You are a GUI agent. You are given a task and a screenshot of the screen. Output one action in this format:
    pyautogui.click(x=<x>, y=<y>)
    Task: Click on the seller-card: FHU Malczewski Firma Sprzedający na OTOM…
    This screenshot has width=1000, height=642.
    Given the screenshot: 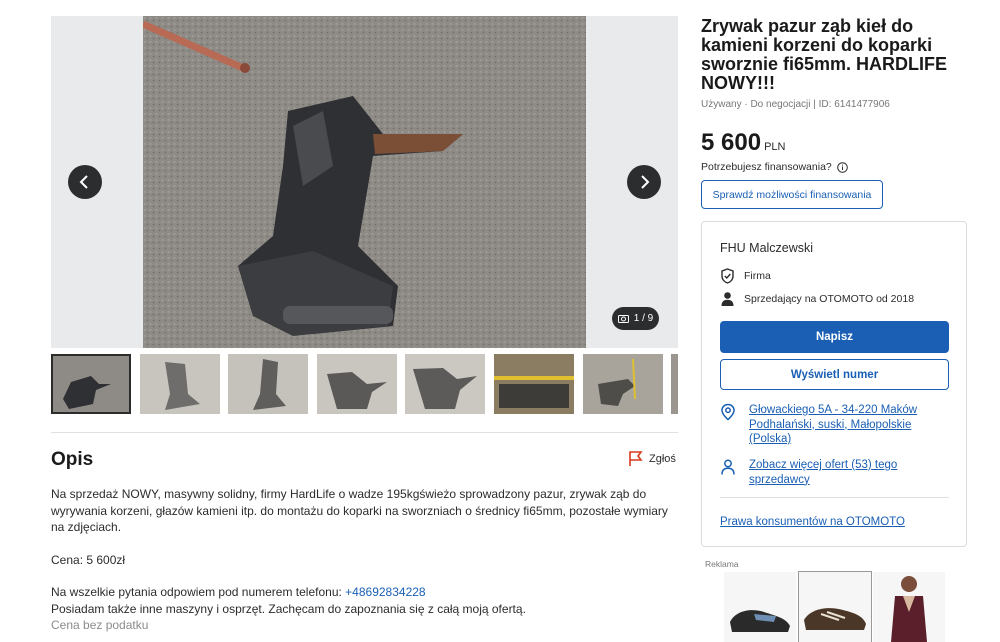 What is the action you would take?
    pyautogui.click(x=834, y=384)
    